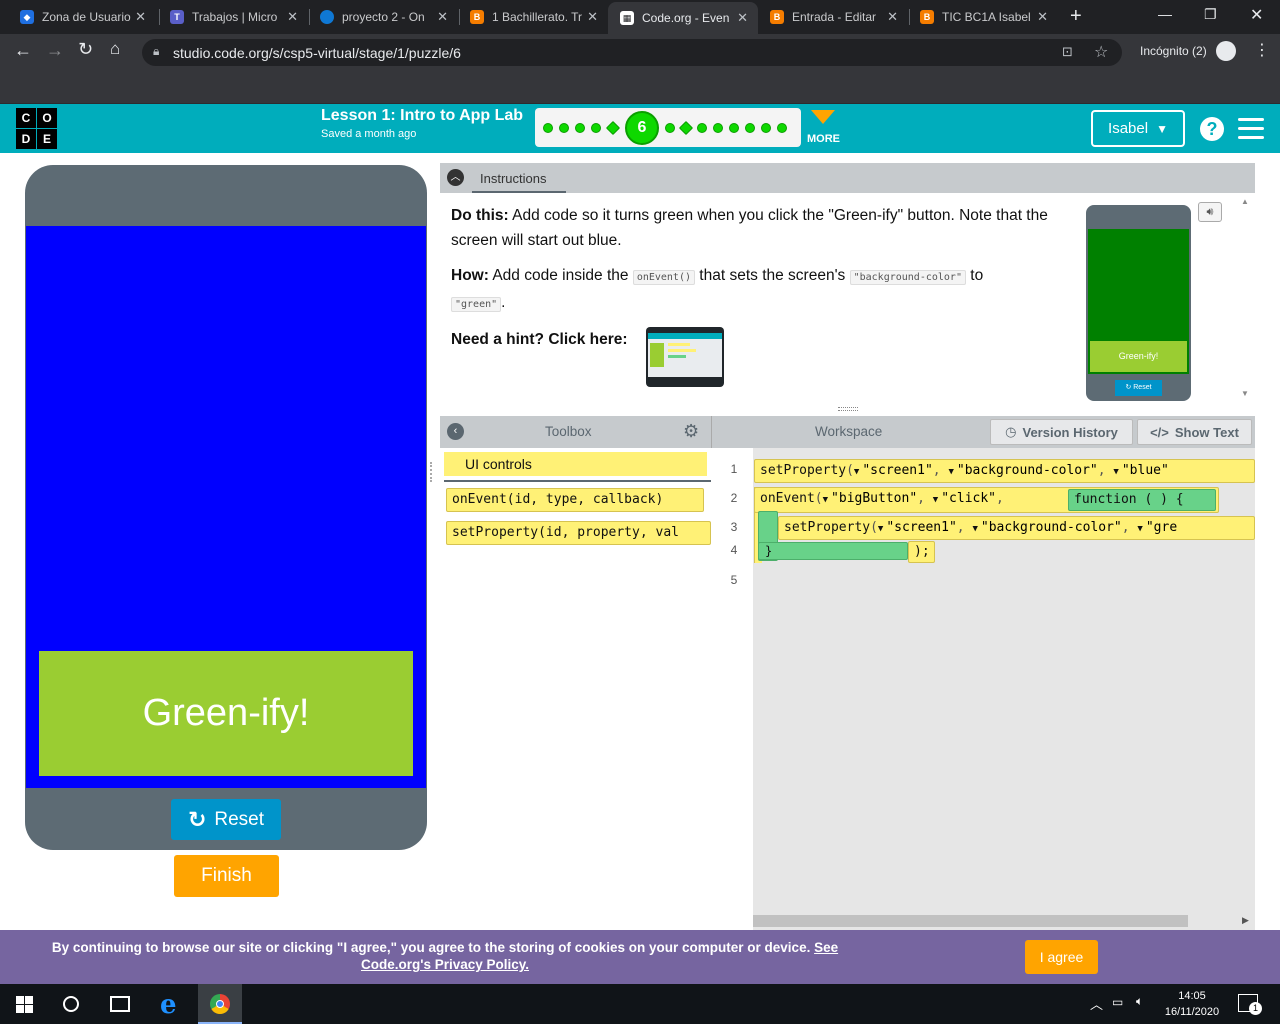 The height and width of the screenshot is (1024, 1280). What do you see at coordinates (1117, 1002) in the screenshot?
I see `network-icon: ▭` at bounding box center [1117, 1002].